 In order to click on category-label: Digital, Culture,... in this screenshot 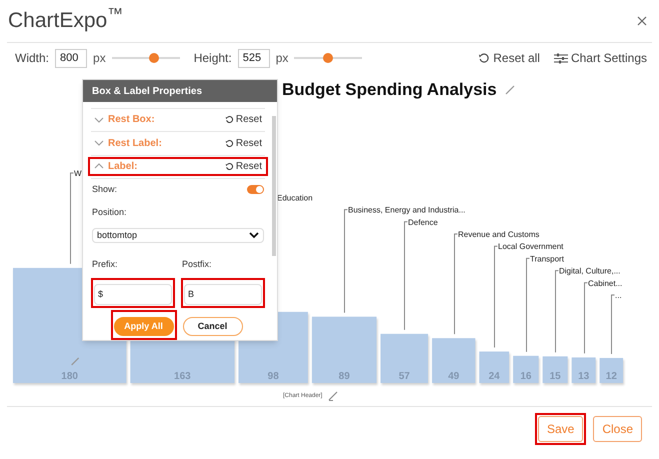, I will do `click(589, 271)`.